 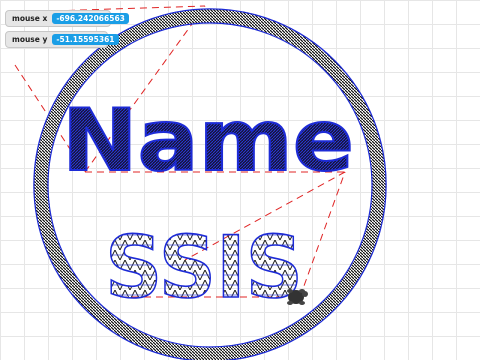 I want to click on initials-stitched-text: SSIS, so click(x=204, y=268).